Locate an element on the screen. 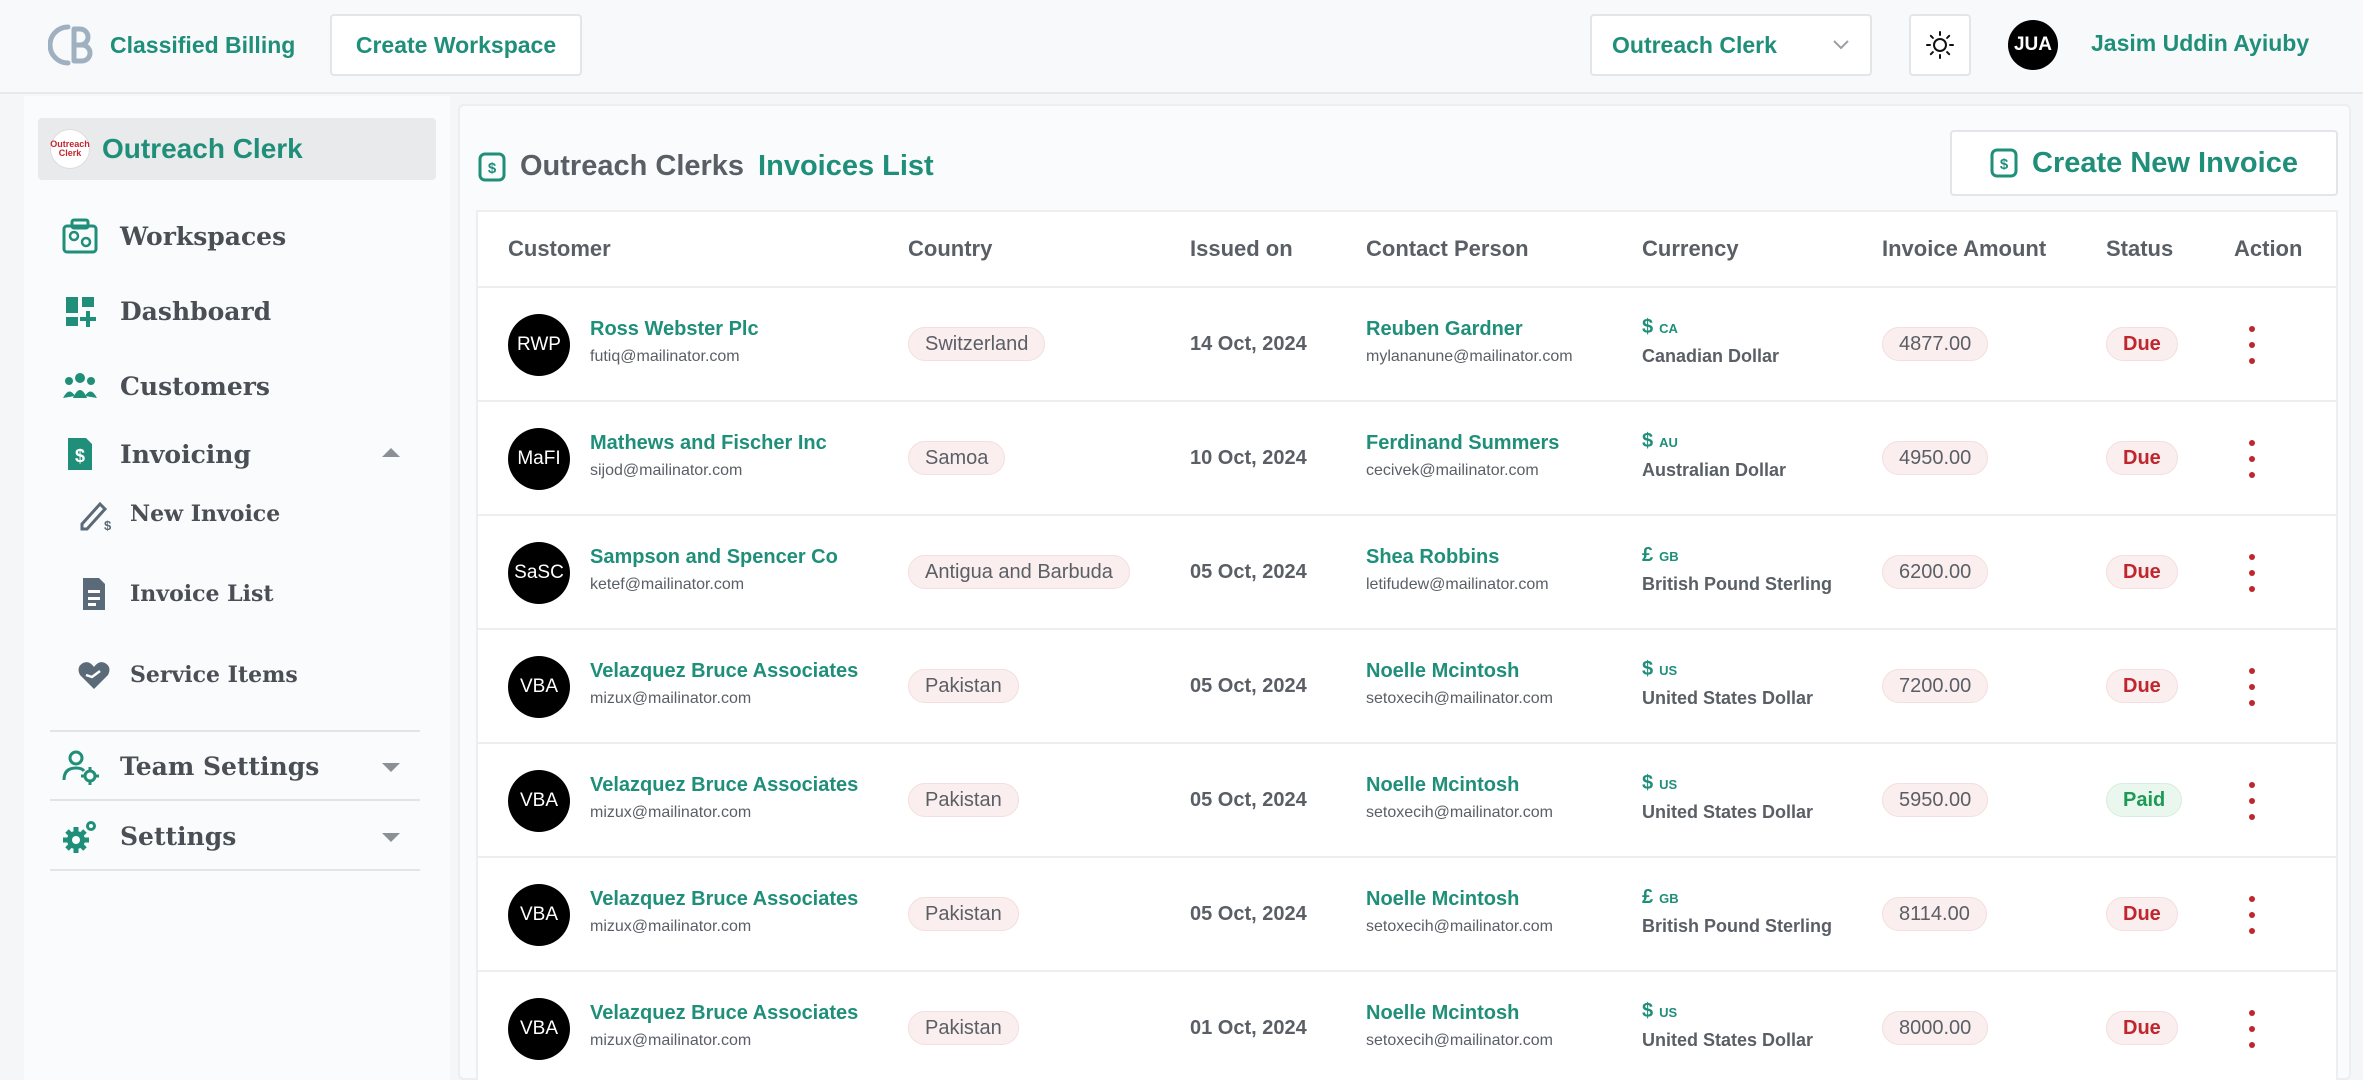 This screenshot has width=2363, height=1080. dashboard-icon is located at coordinates (81, 312).